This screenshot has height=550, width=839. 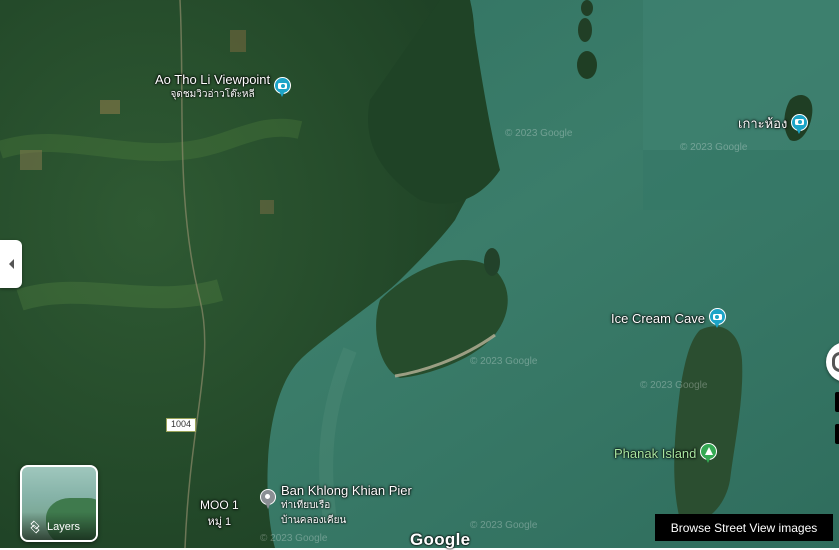 What do you see at coordinates (314, 520) in the screenshot?
I see `place-label-local-2: บ้านคลองเคียน` at bounding box center [314, 520].